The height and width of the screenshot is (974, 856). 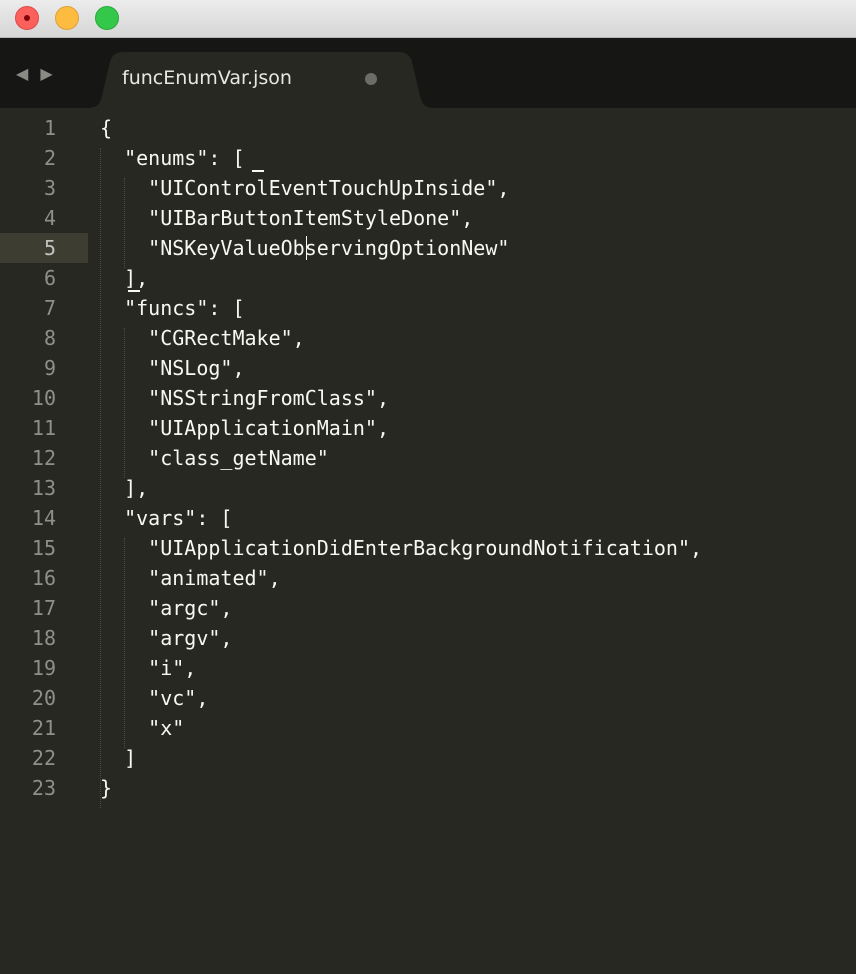 I want to click on code-line: }, so click(x=470, y=788).